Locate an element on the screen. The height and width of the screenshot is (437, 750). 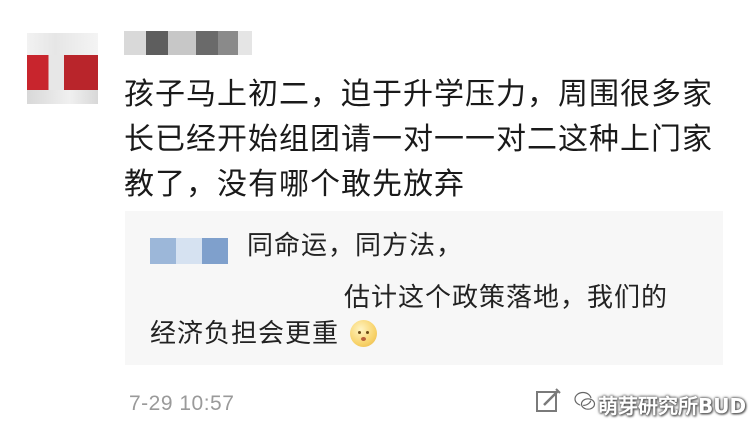
reply-line-1: 同命运，同方法， is located at coordinates (355, 246).